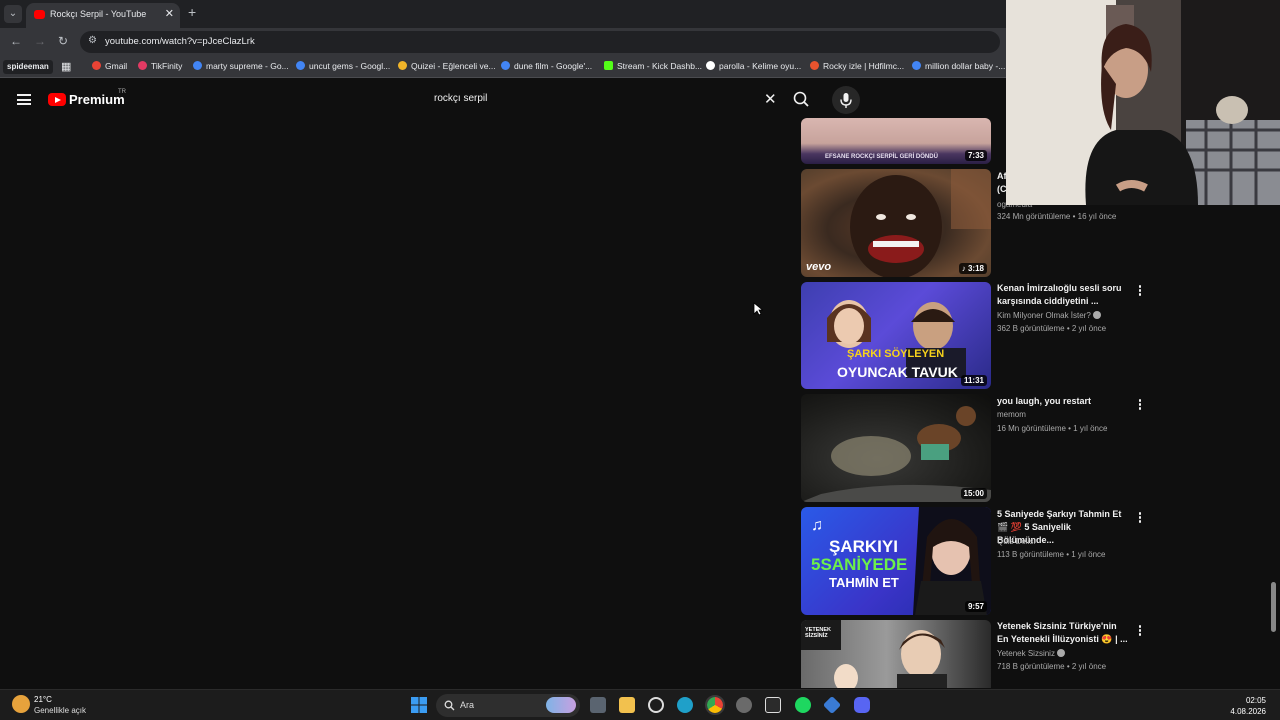 This screenshot has height=720, width=1280. What do you see at coordinates (1011, 414) in the screenshot?
I see `channel-name: memom` at bounding box center [1011, 414].